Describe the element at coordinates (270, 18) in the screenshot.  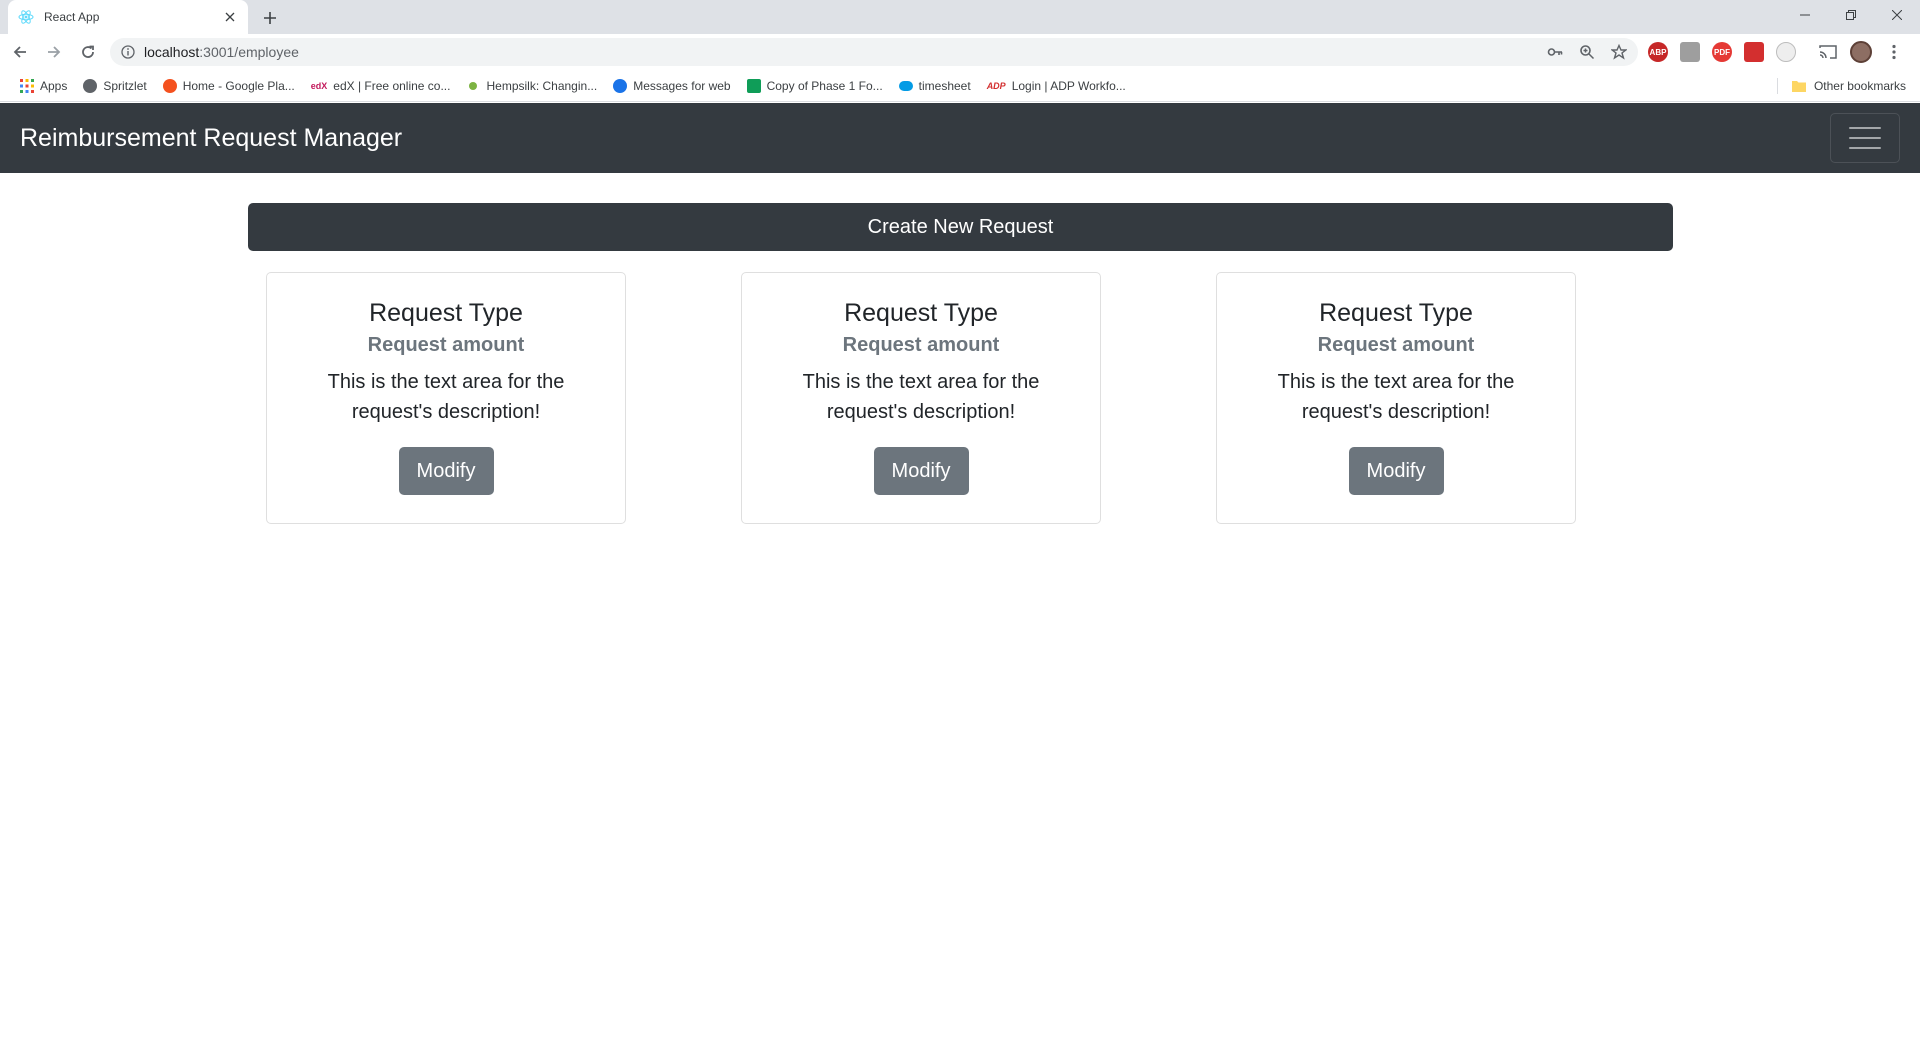
I see `new-tab-plus-icon` at that location.